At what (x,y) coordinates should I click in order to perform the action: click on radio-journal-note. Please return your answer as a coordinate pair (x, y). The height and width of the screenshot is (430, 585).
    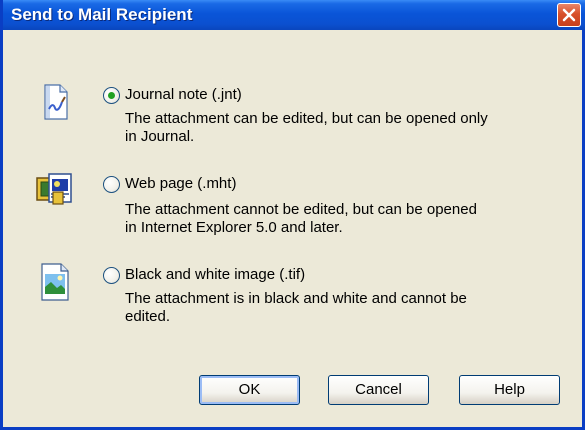
    Looking at the image, I should click on (111, 95).